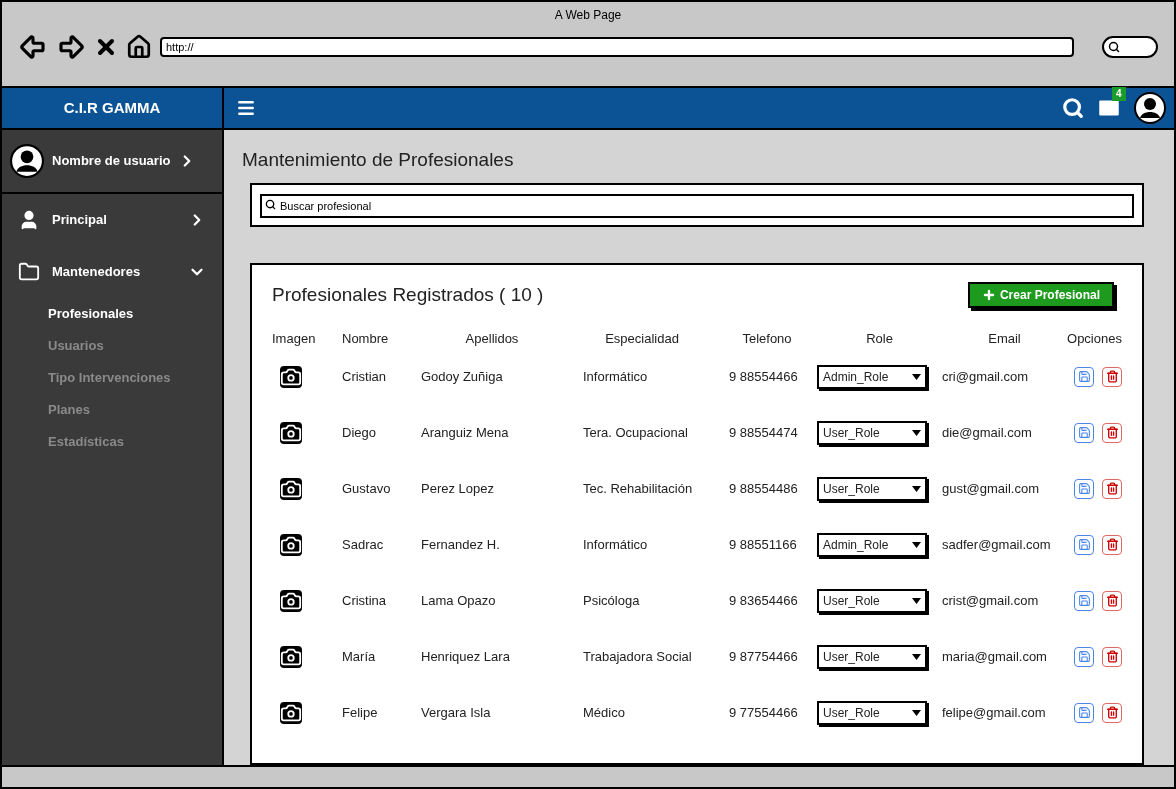  I want to click on brand-title: C.I.R GAMMA, so click(113, 108).